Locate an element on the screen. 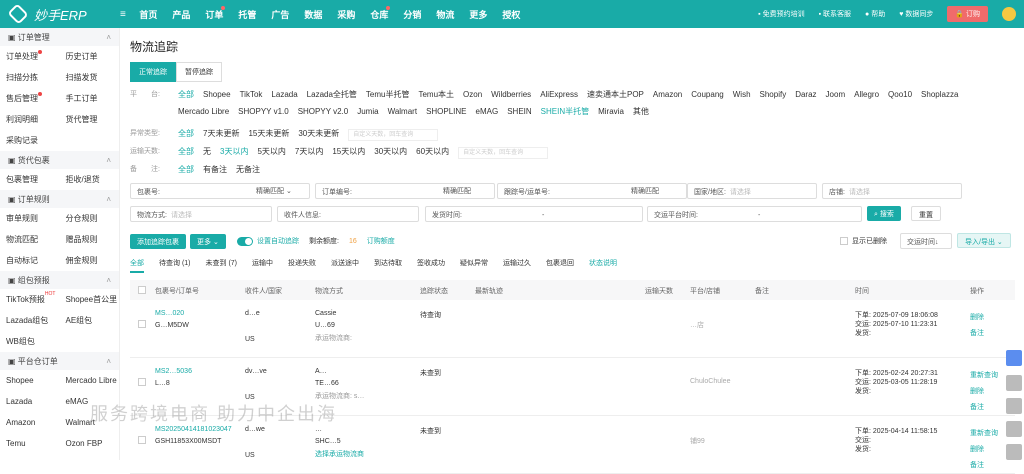  method-select: 物流方式: 请选择 is located at coordinates (201, 214).